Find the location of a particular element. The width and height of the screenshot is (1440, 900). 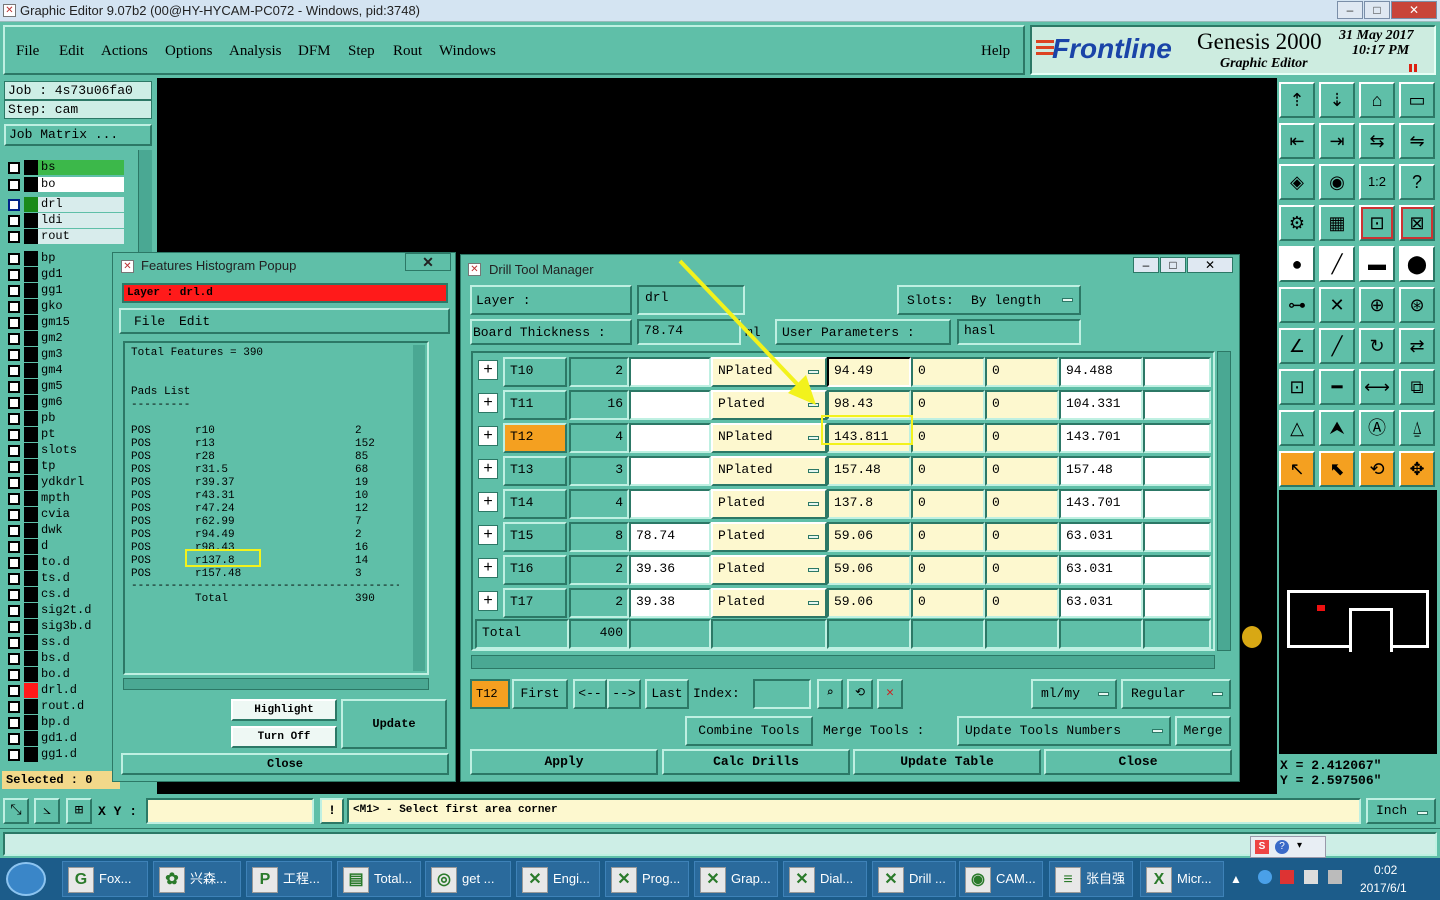

menu-help: Help is located at coordinates (995, 51).